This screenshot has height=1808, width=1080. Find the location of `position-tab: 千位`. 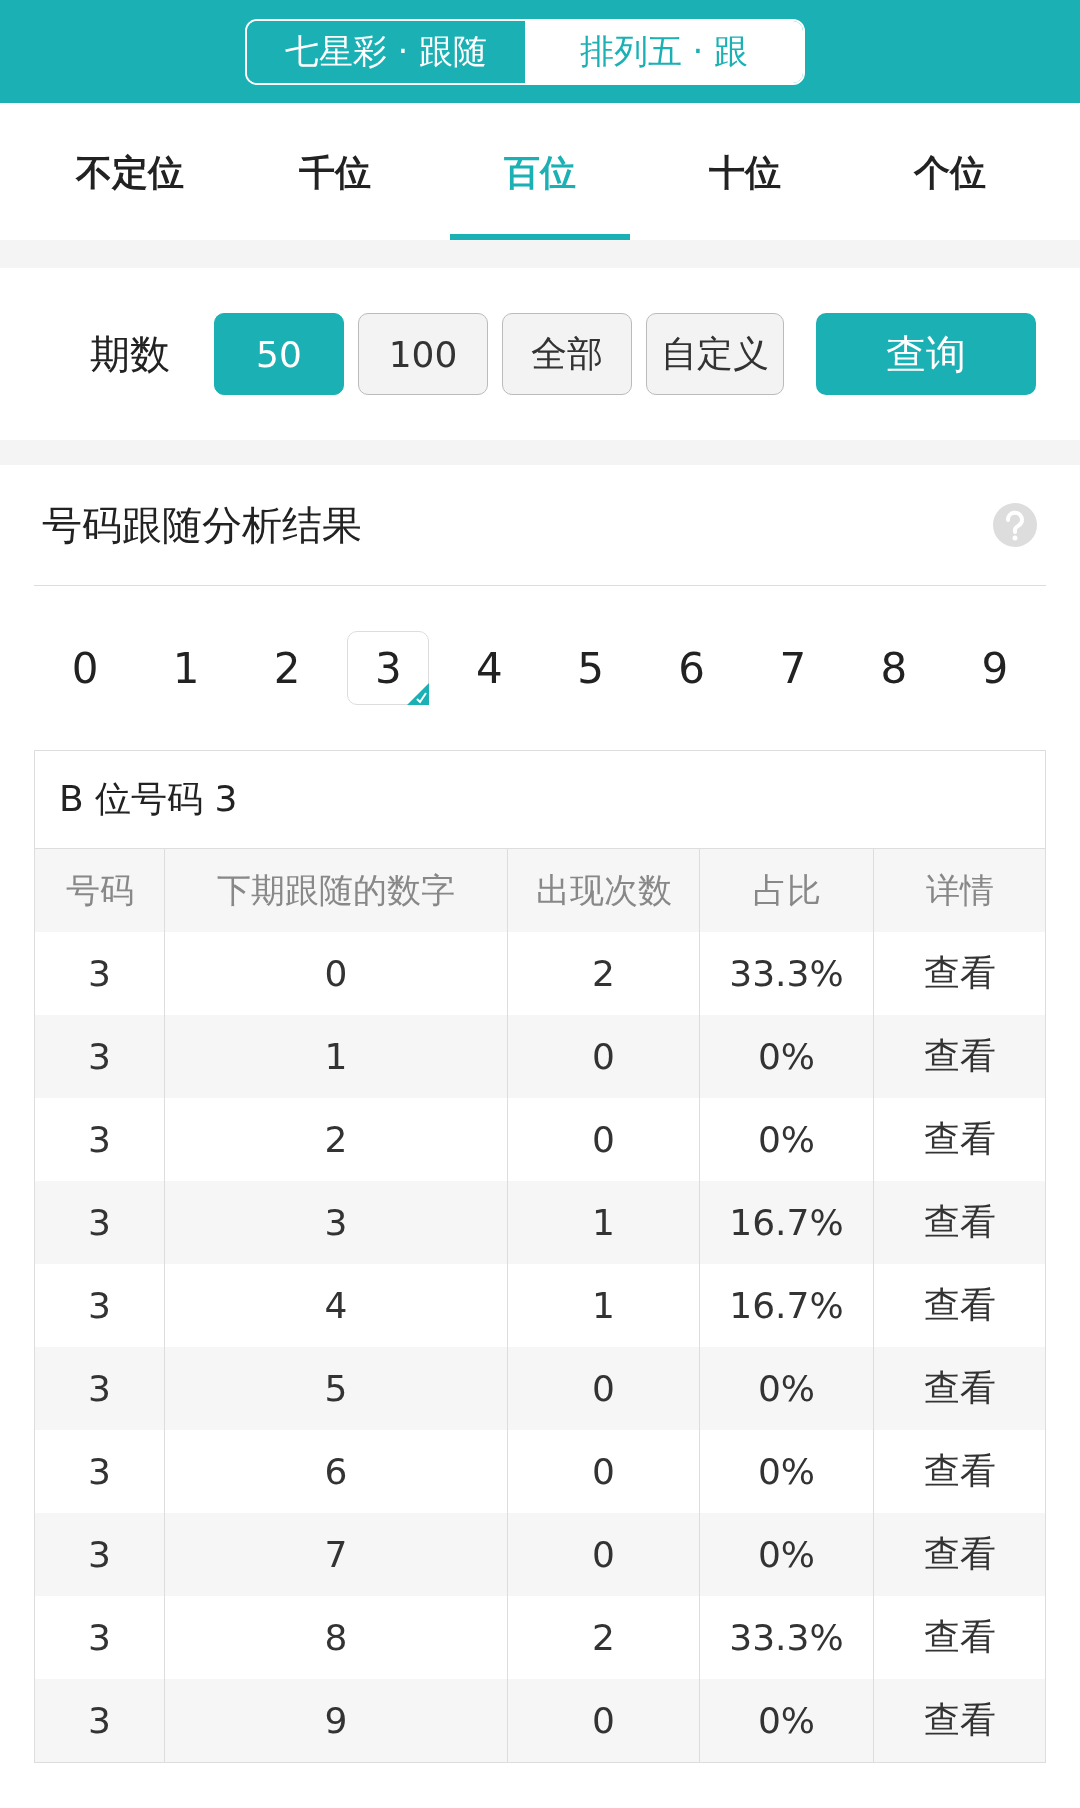

position-tab: 千位 is located at coordinates (335, 171).